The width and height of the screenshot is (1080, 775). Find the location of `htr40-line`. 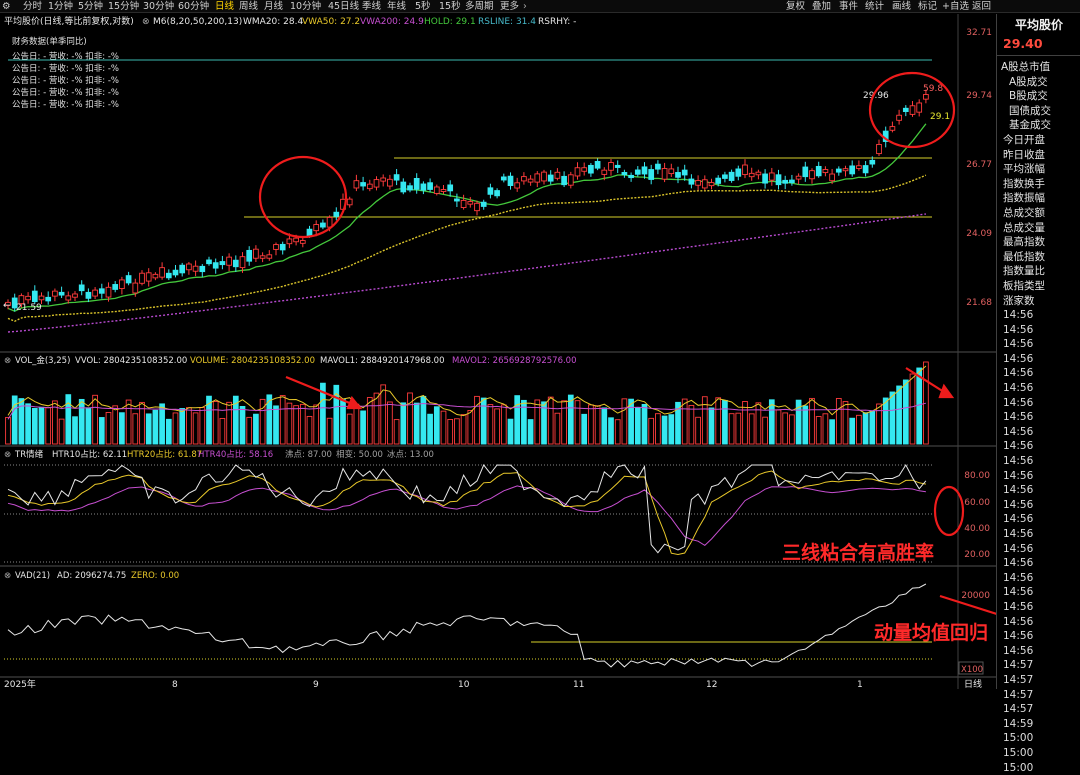

htr40-line is located at coordinates (467, 516).